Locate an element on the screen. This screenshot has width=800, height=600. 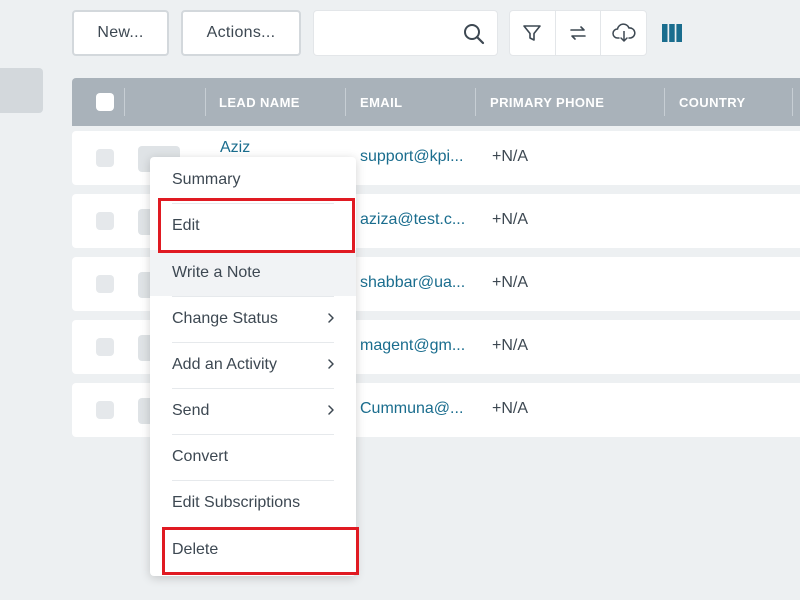
table-header: LEAD NAME EMAIL PRIMARY PHONE COUNTRY is located at coordinates (436, 102).